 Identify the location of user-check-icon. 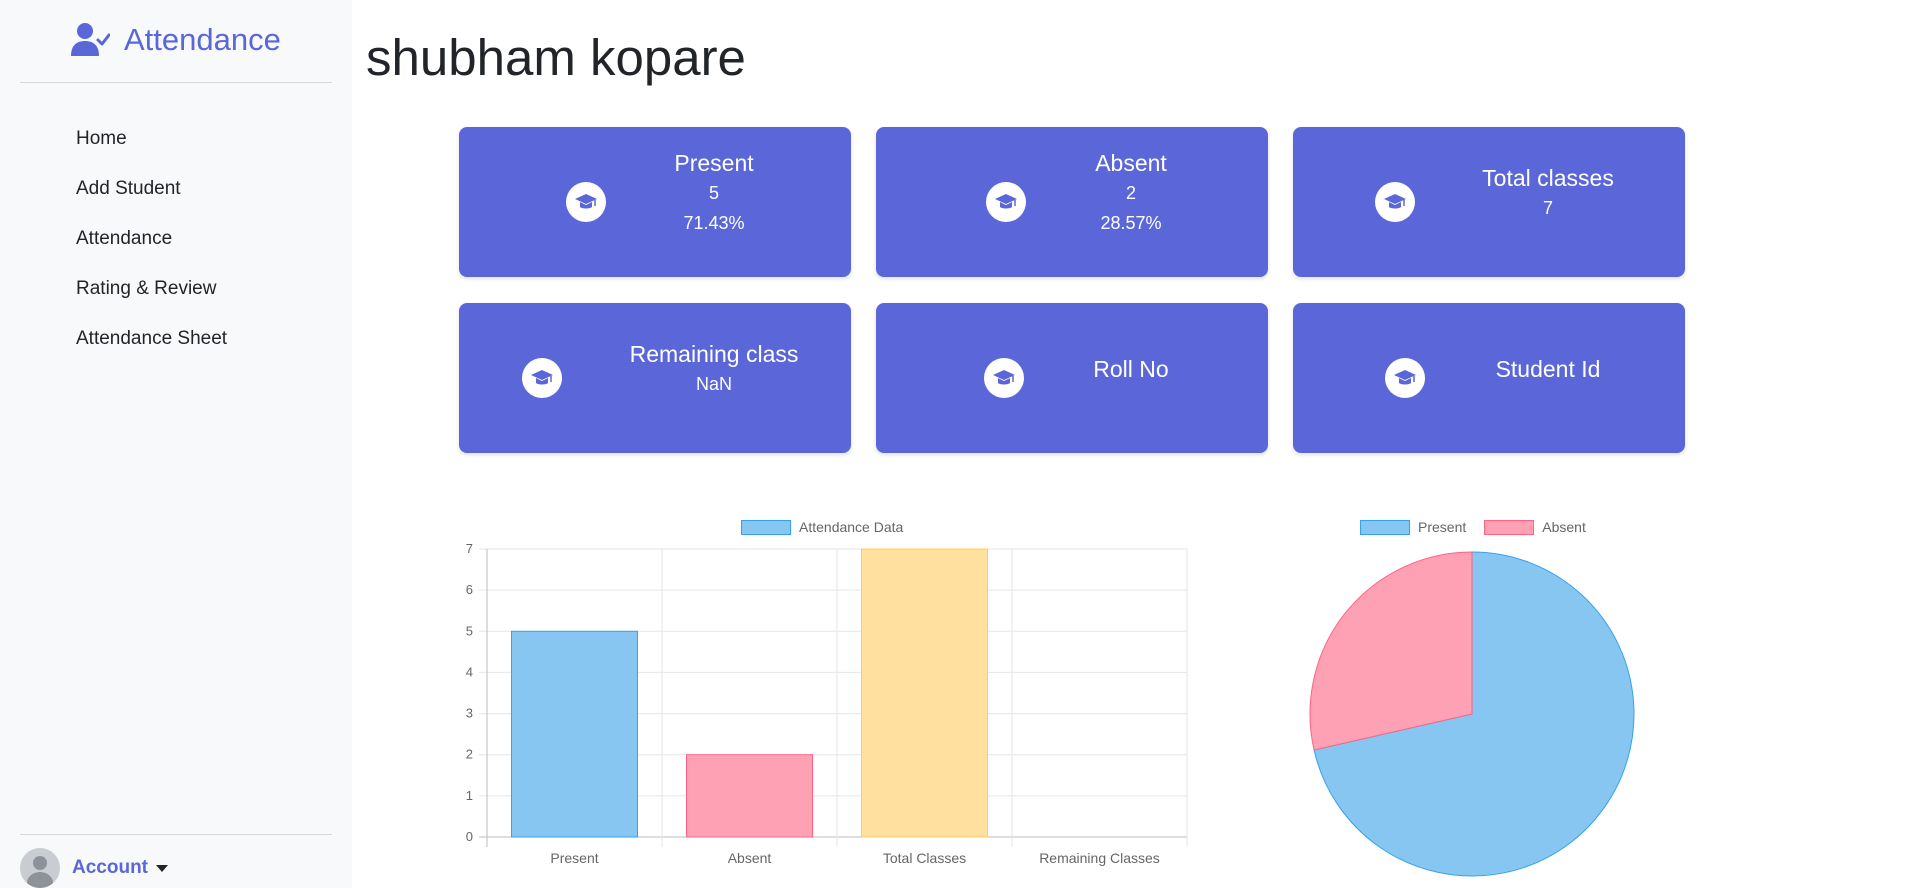
(90, 39).